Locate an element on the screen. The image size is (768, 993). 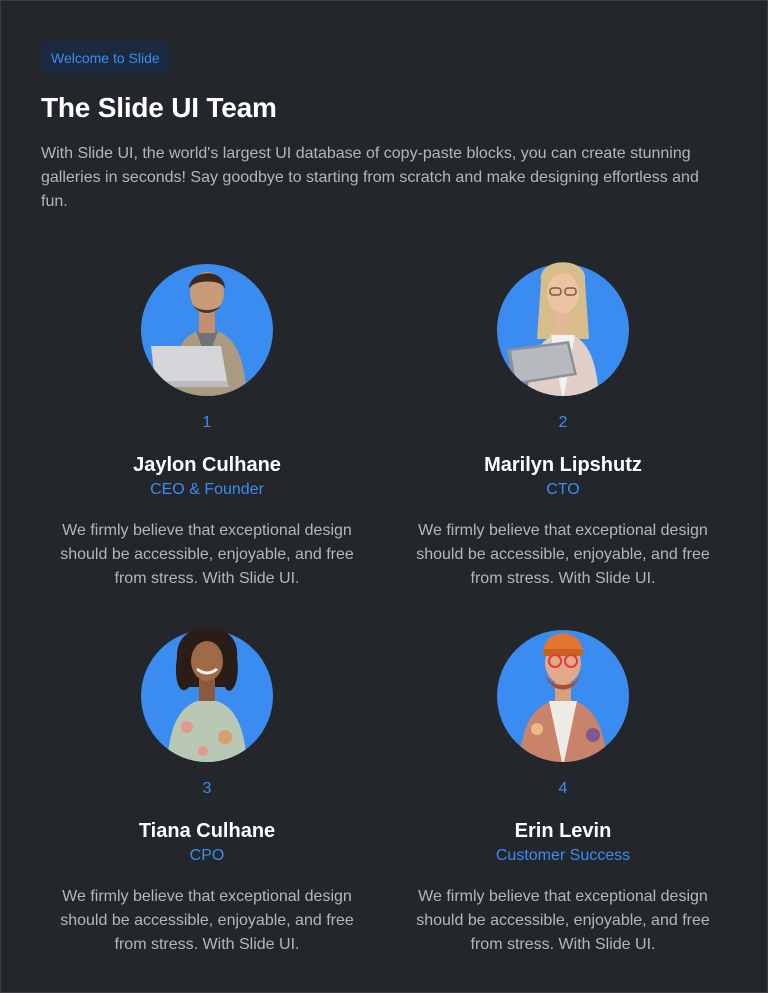
member-role: CPO is located at coordinates (207, 855).